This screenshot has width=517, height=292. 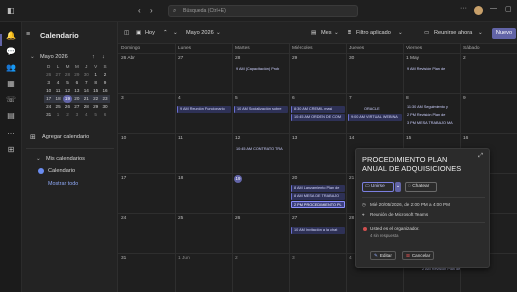 What do you see at coordinates (48, 107) in the screenshot?
I see `mini-day: 24` at bounding box center [48, 107].